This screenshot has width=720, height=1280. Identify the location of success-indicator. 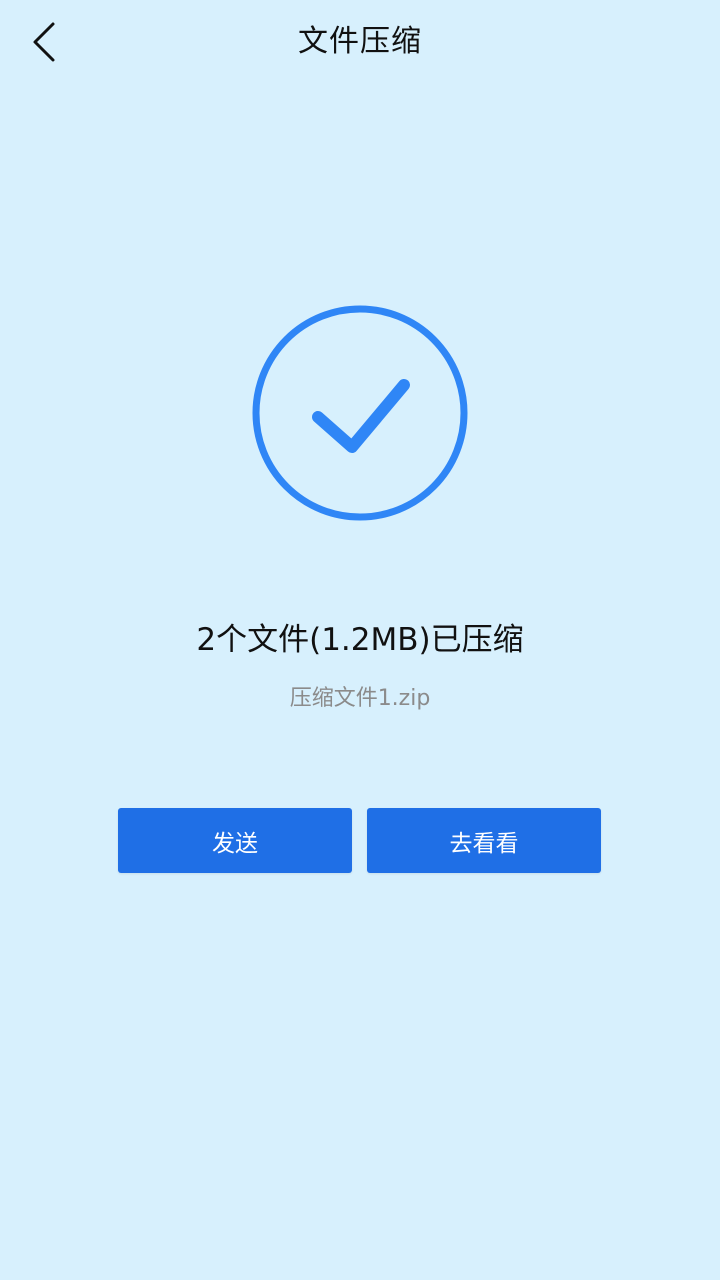
(360, 415).